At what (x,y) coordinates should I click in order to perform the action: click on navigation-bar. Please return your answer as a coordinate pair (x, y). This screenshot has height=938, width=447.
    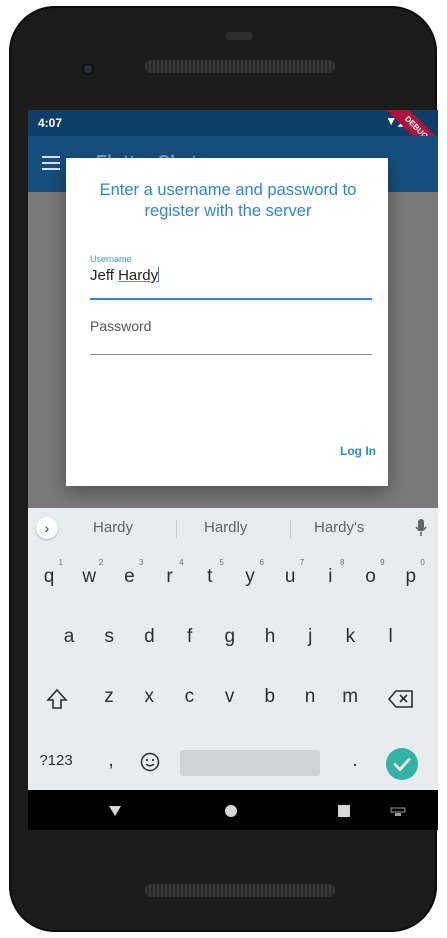
    Looking at the image, I should click on (233, 810).